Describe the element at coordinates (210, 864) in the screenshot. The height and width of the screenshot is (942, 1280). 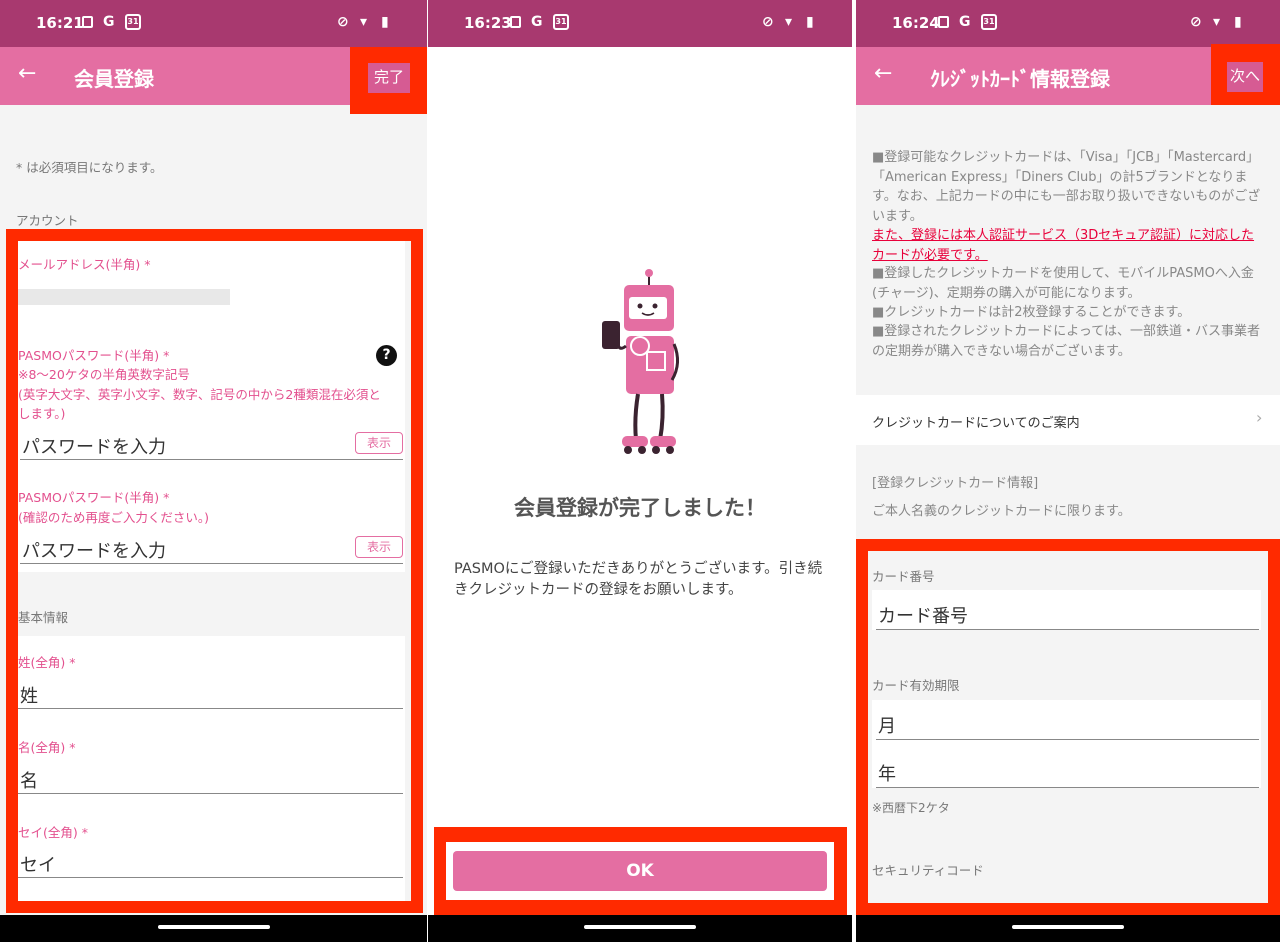
I see `seikana-input: セイ` at that location.